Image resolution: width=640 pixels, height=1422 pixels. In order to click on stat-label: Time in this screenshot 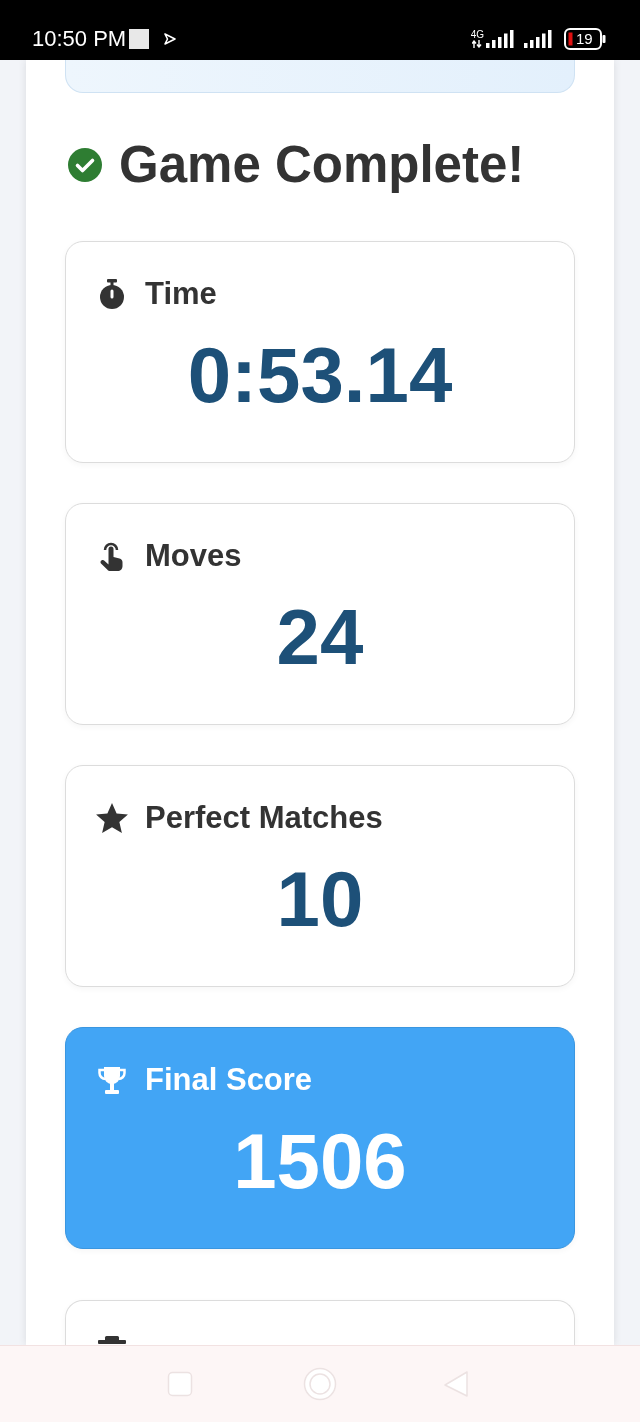, I will do `click(181, 294)`.